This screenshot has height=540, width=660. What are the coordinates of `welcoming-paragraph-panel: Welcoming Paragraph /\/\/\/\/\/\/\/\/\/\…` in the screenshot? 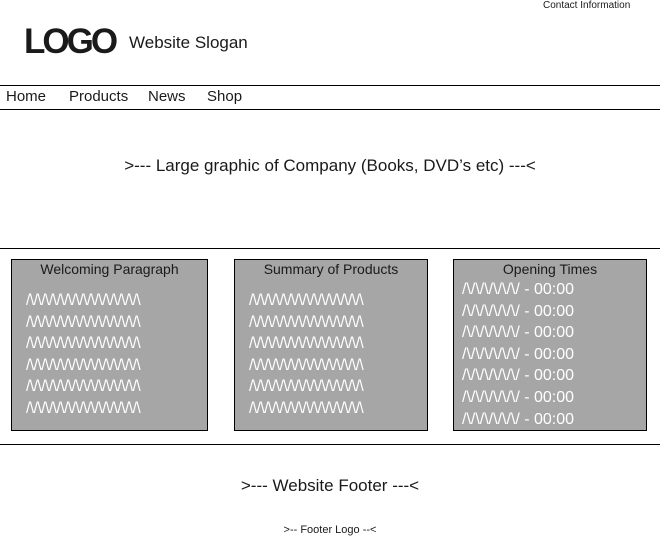 It's located at (109, 345).